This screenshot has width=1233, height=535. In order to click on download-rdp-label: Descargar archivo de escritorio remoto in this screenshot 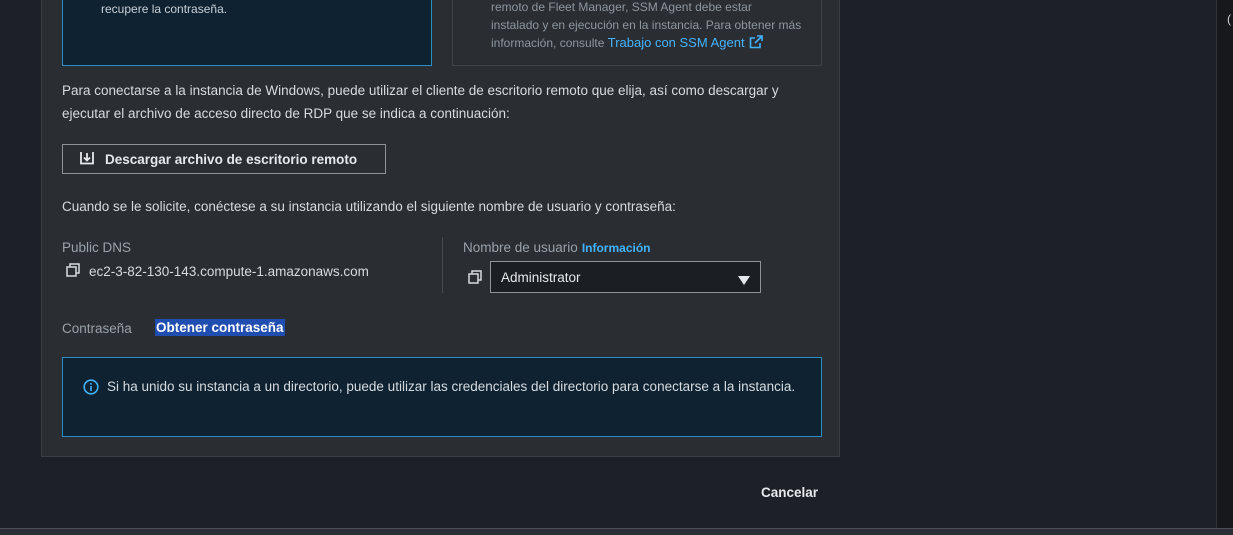, I will do `click(231, 159)`.